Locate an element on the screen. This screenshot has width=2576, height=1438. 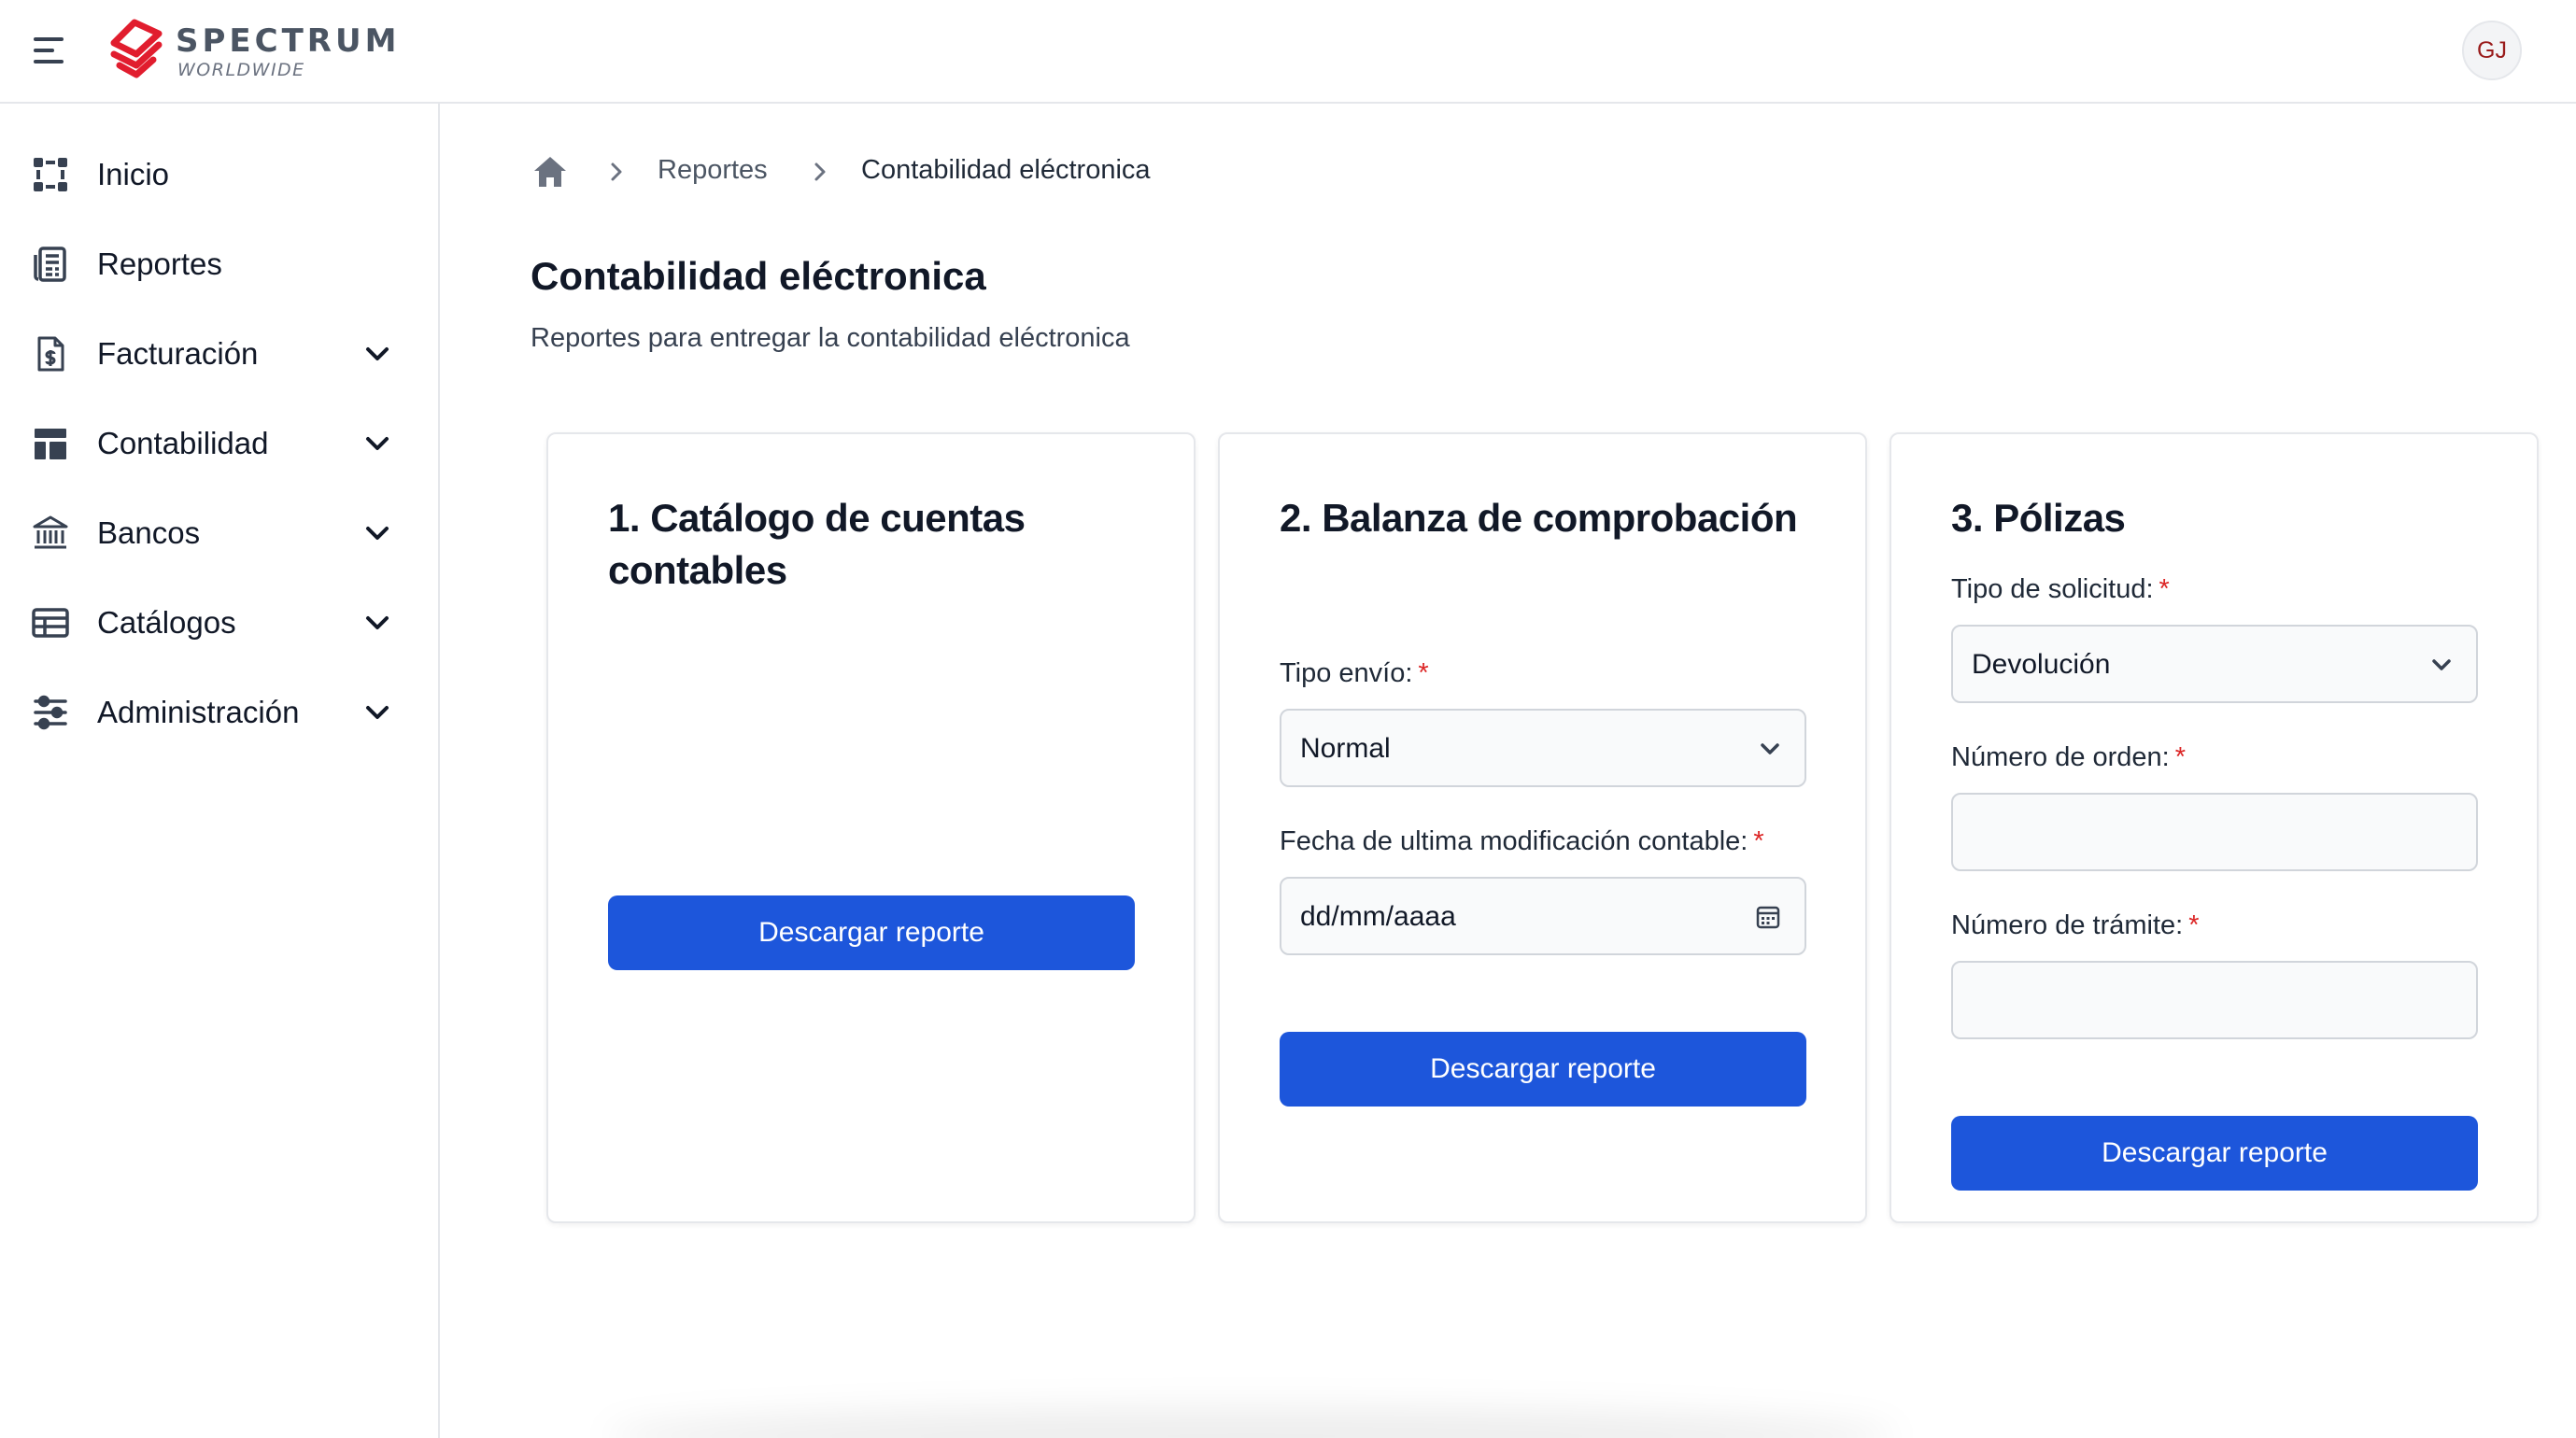
bank-icon is located at coordinates (50, 532).